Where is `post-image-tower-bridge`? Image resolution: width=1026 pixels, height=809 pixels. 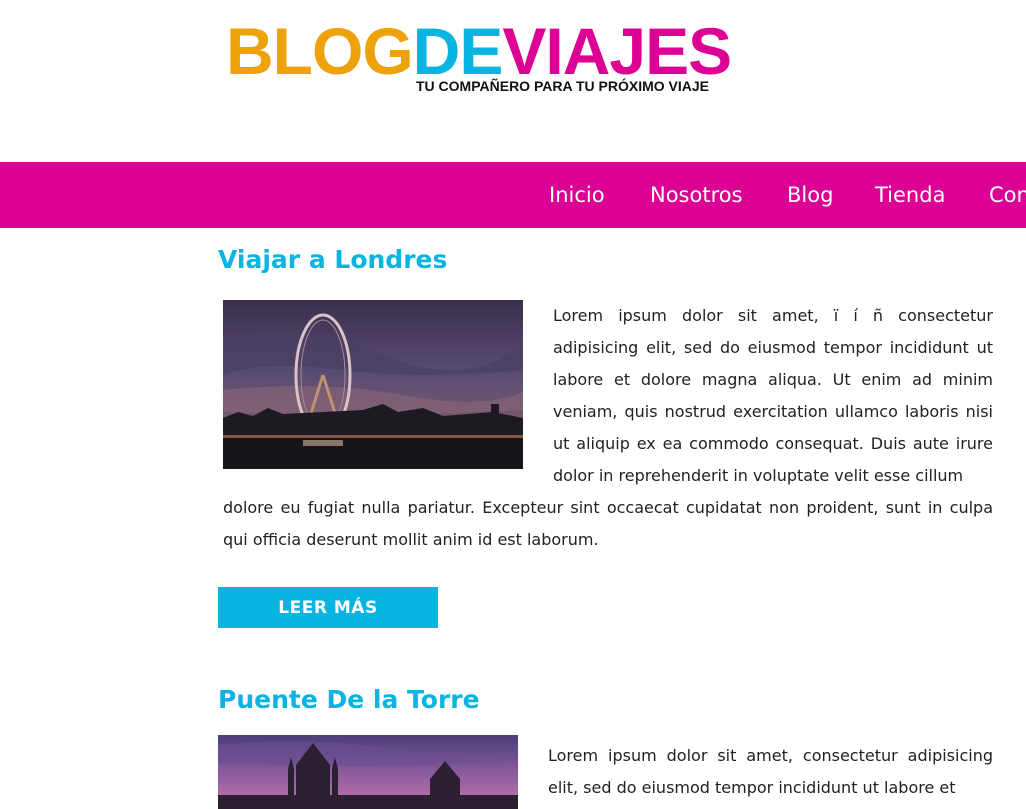
post-image-tower-bridge is located at coordinates (368, 772).